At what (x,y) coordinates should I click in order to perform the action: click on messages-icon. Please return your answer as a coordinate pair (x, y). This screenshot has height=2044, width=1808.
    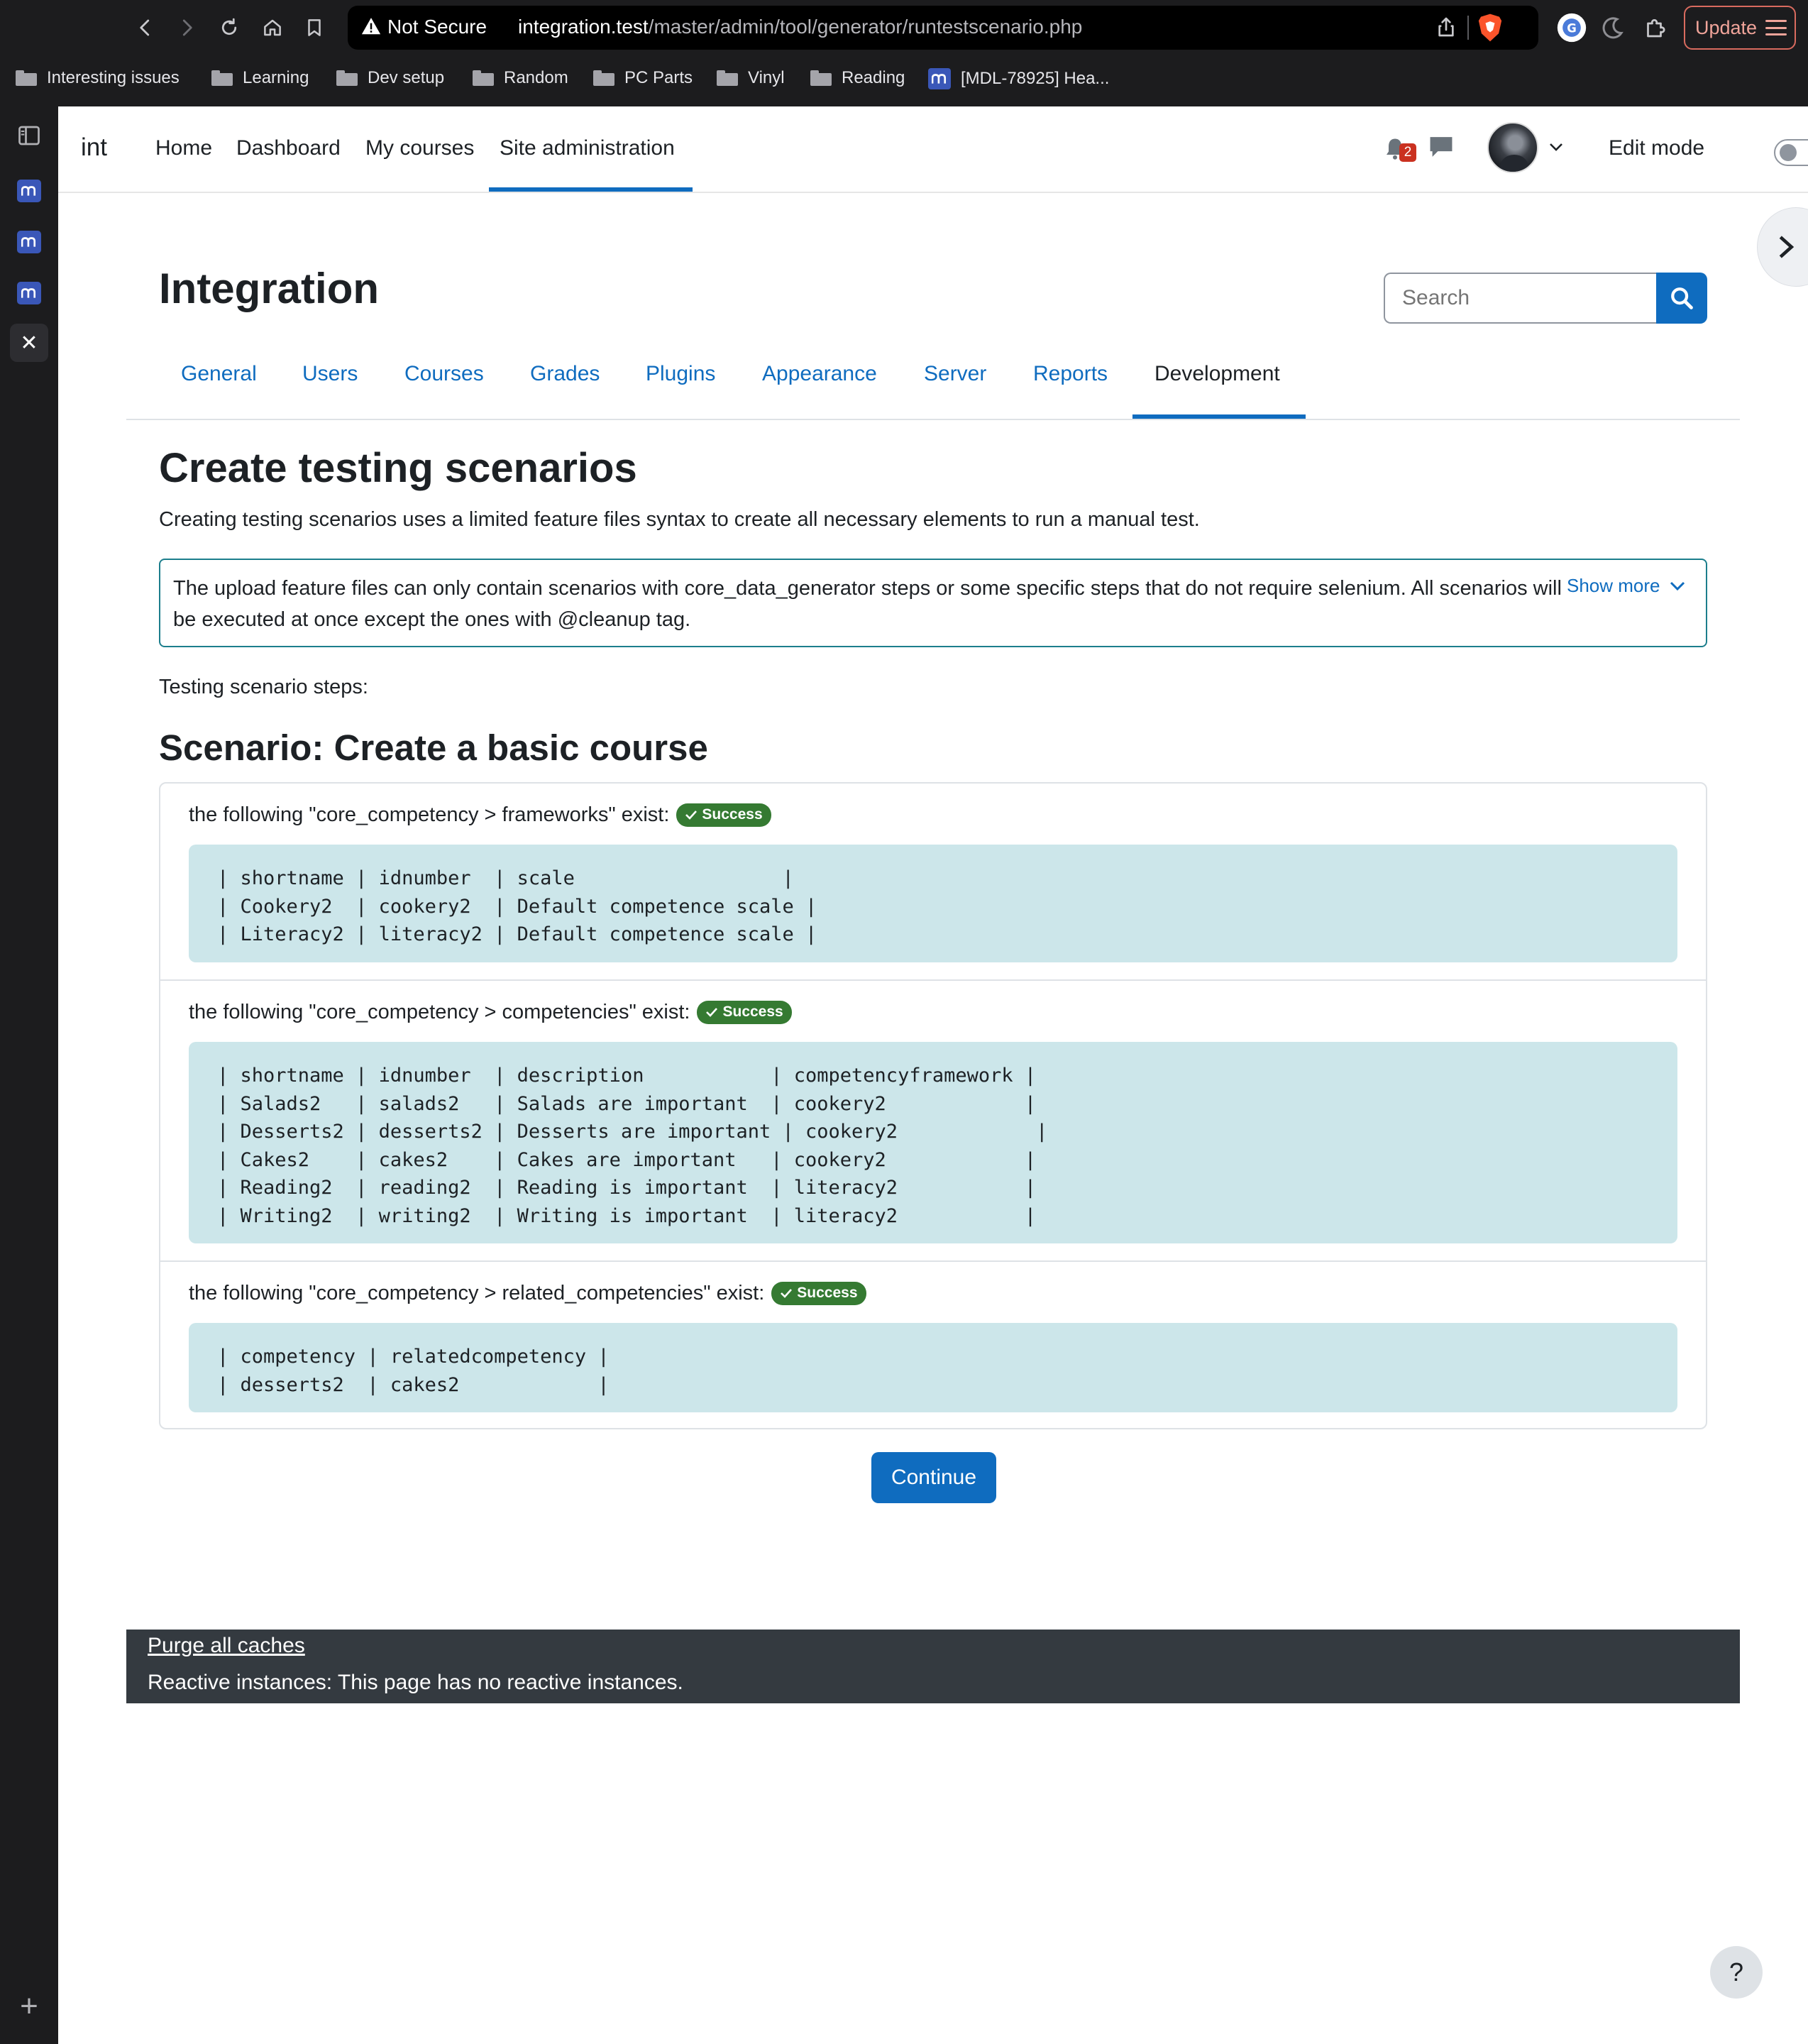
    Looking at the image, I should click on (1441, 147).